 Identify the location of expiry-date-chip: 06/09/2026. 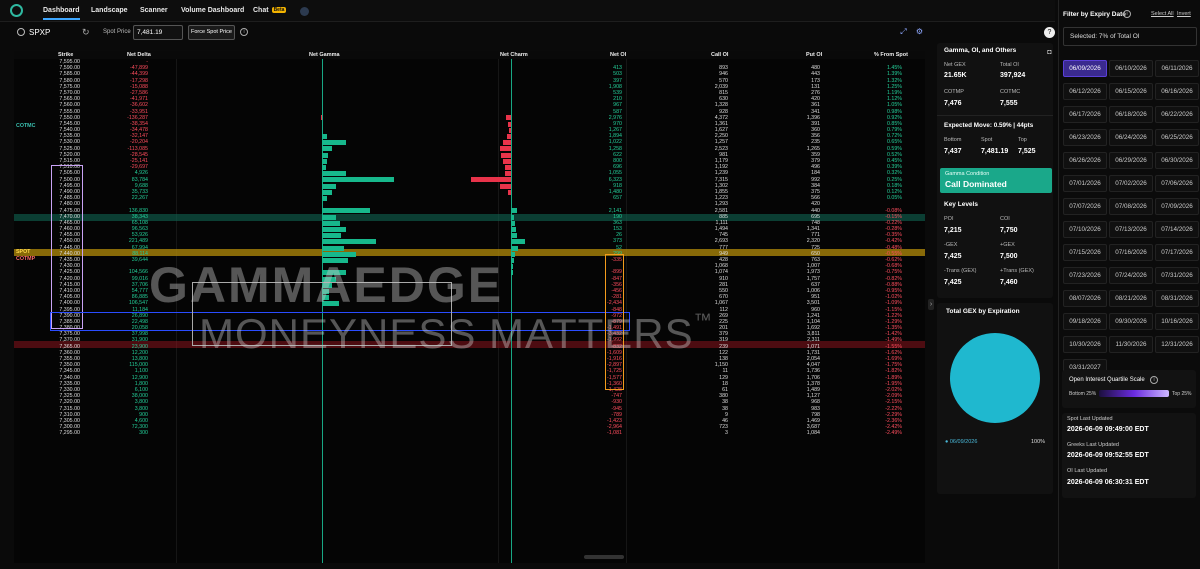
(1085, 68).